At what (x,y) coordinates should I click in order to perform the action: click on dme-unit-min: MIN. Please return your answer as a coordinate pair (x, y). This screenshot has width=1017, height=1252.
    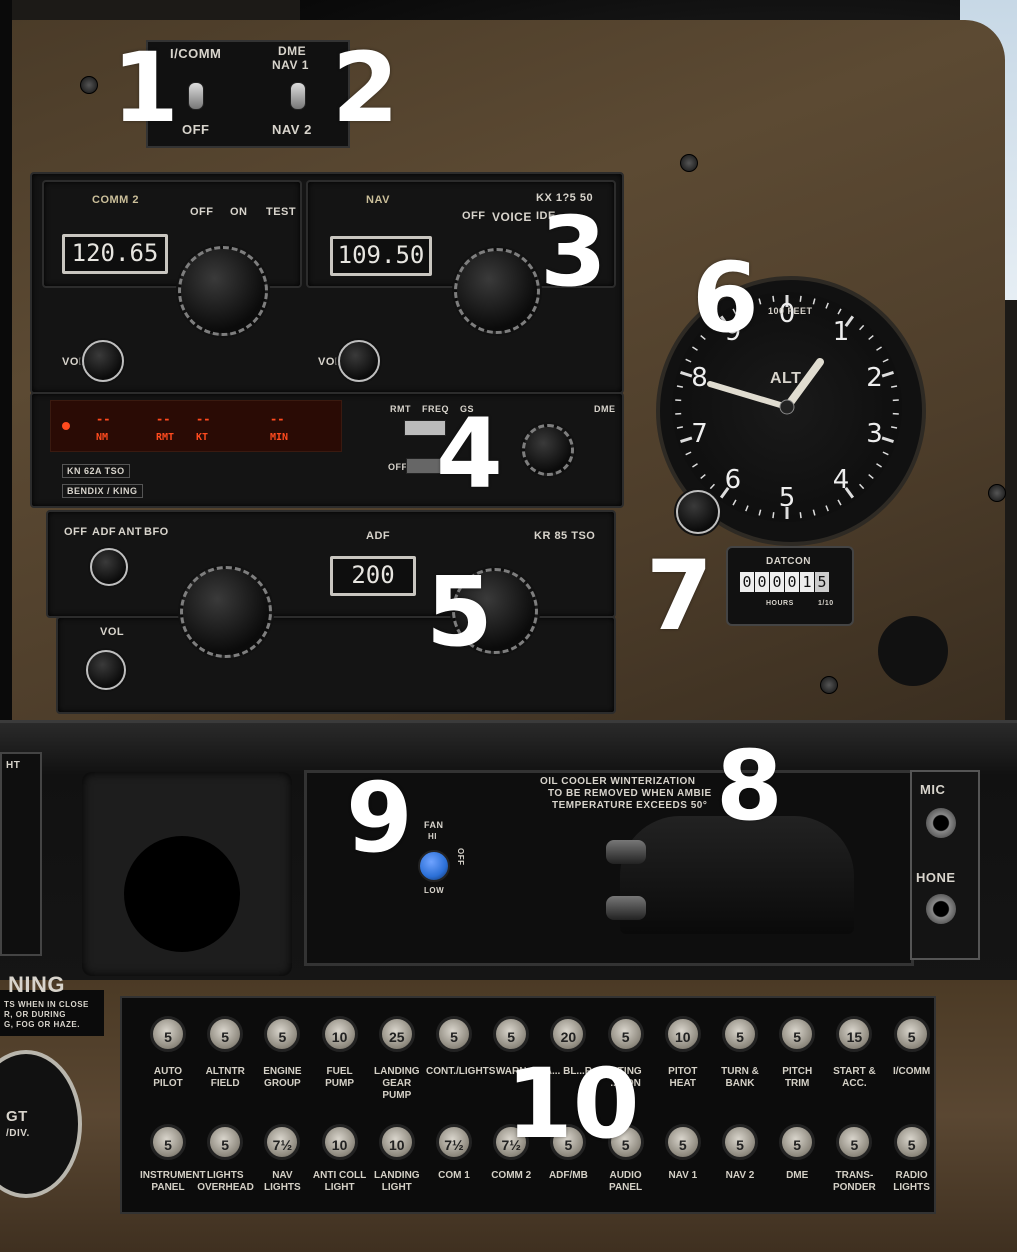
    Looking at the image, I should click on (279, 437).